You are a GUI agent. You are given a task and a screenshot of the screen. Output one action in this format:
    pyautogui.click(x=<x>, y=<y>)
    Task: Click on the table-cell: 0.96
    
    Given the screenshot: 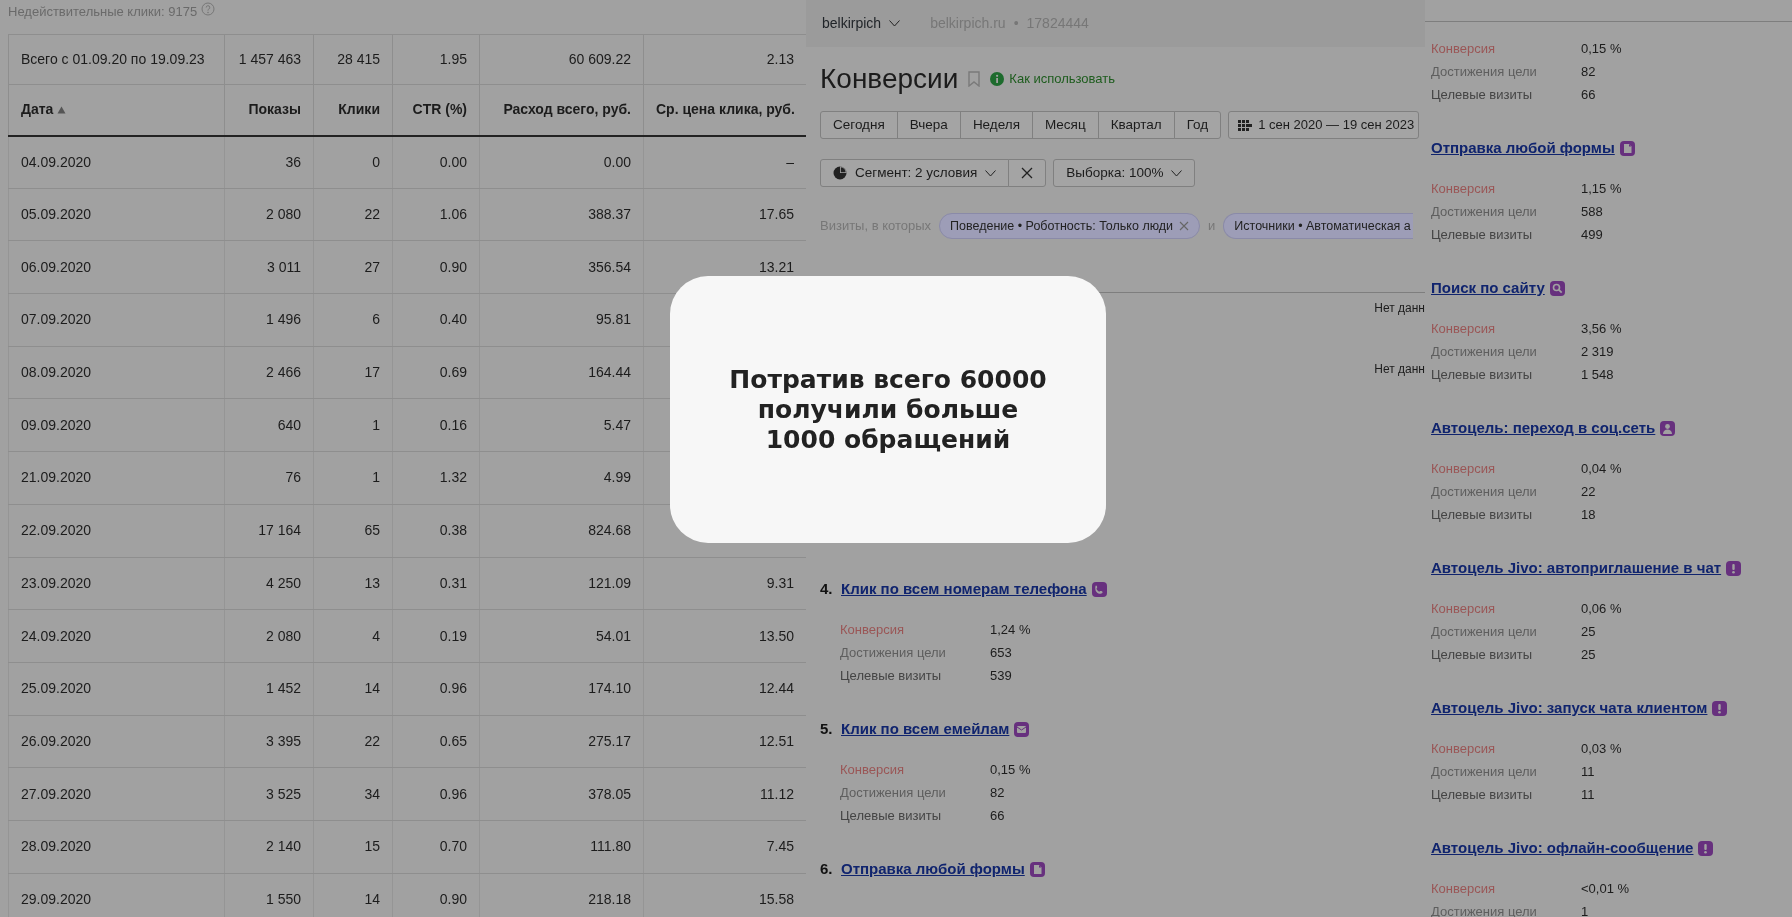 What is the action you would take?
    pyautogui.click(x=436, y=794)
    